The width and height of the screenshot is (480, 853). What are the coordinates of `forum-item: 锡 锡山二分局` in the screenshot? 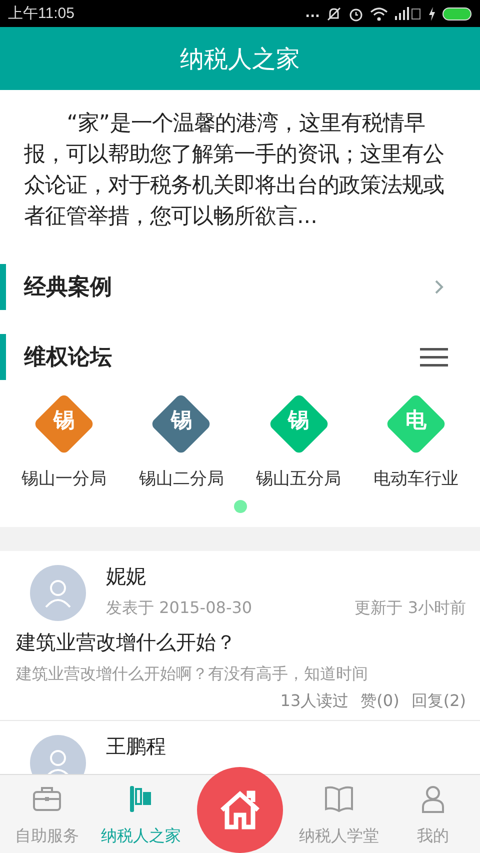 It's located at (181, 442).